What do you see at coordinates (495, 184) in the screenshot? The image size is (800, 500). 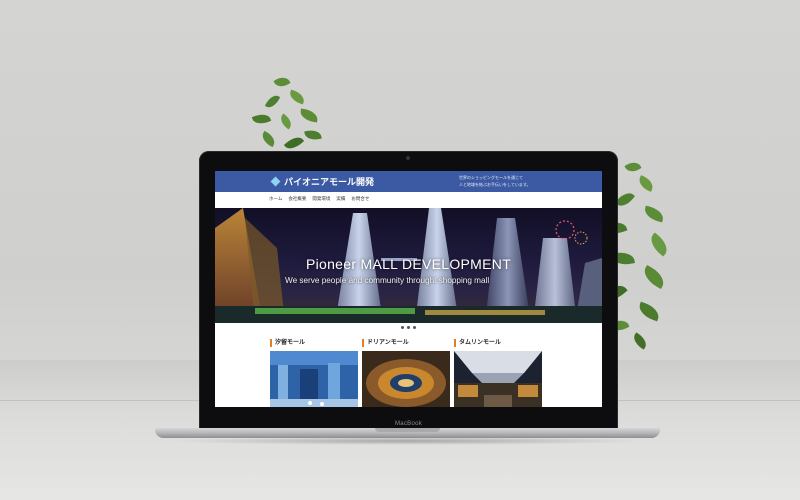 I see `tagline-line-2: 人と地域を結ぶお手伝いをしています。` at bounding box center [495, 184].